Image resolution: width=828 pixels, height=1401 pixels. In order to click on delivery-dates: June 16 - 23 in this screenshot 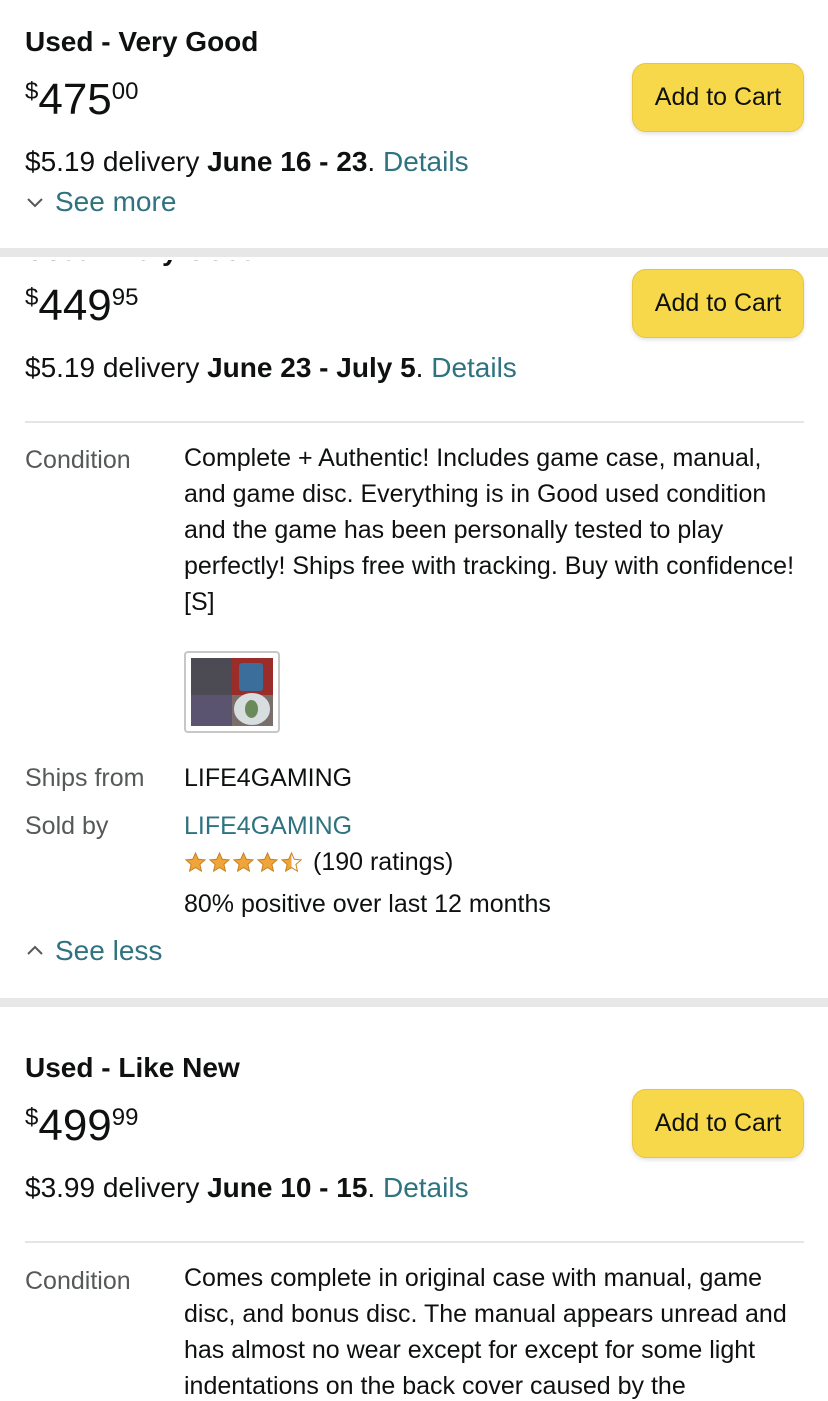, I will do `click(287, 161)`.